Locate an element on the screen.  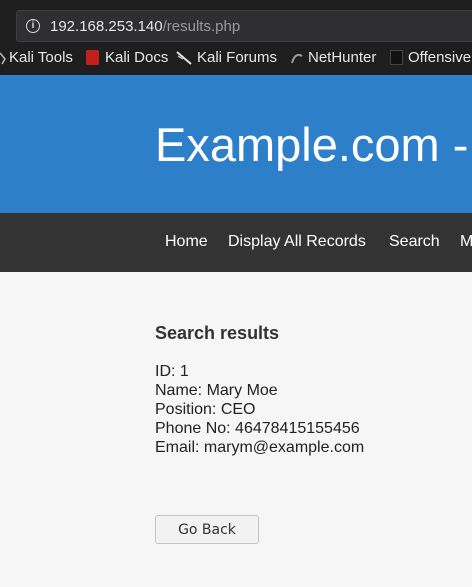
results-heading: Search results is located at coordinates (217, 333).